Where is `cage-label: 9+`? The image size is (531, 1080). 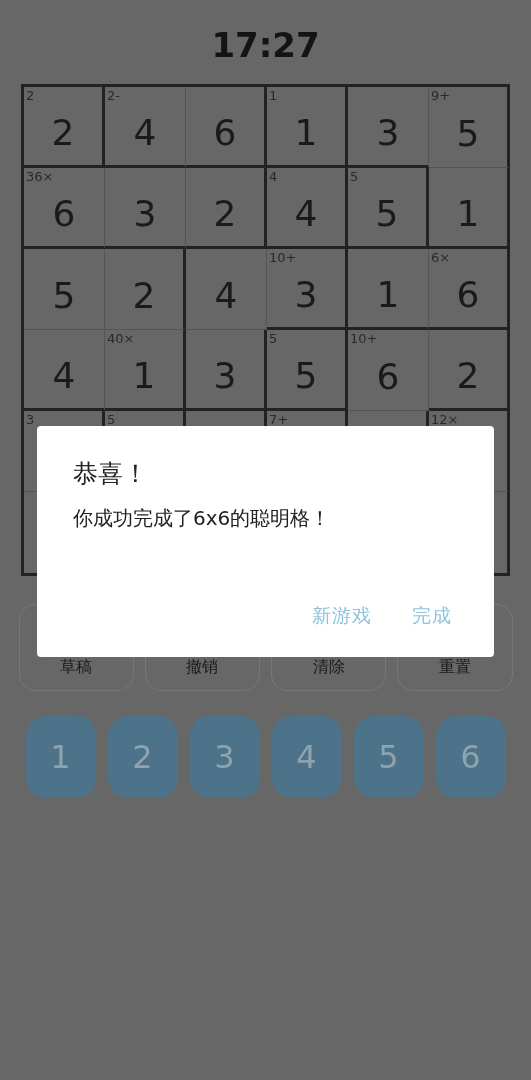 cage-label: 9+ is located at coordinates (441, 96).